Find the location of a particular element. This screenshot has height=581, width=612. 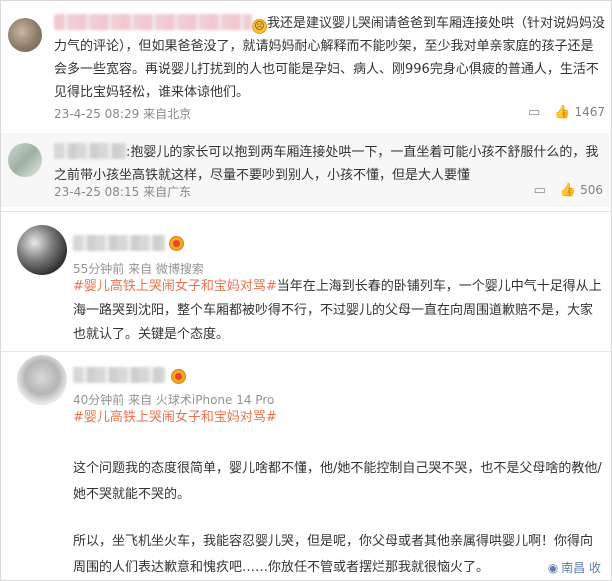

reply-meta: 23-4-25 08:15 来自广东 is located at coordinates (122, 191).